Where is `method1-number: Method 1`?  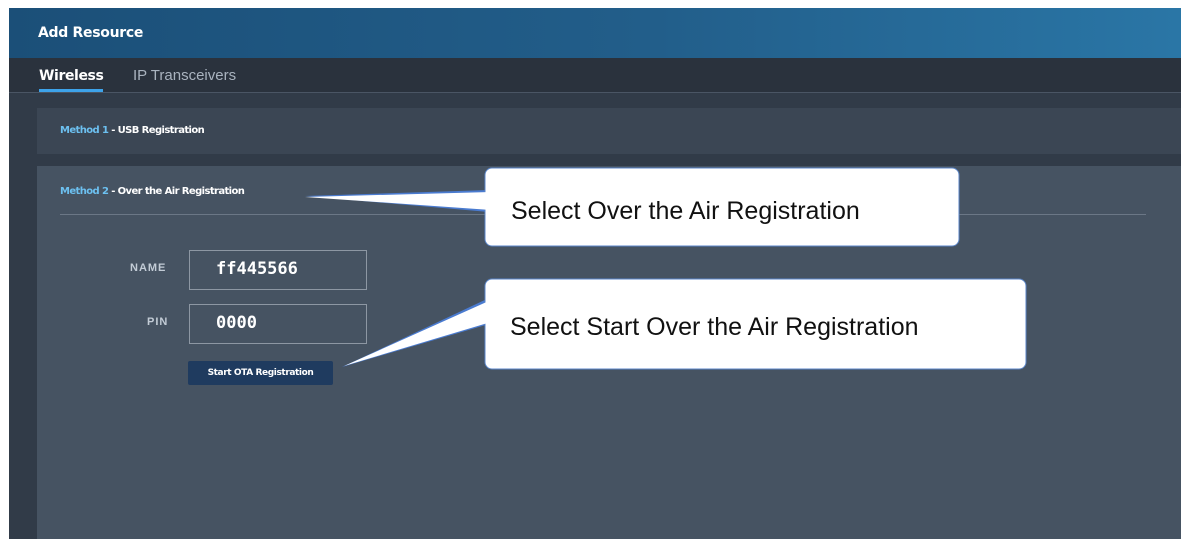
method1-number: Method 1 is located at coordinates (84, 130).